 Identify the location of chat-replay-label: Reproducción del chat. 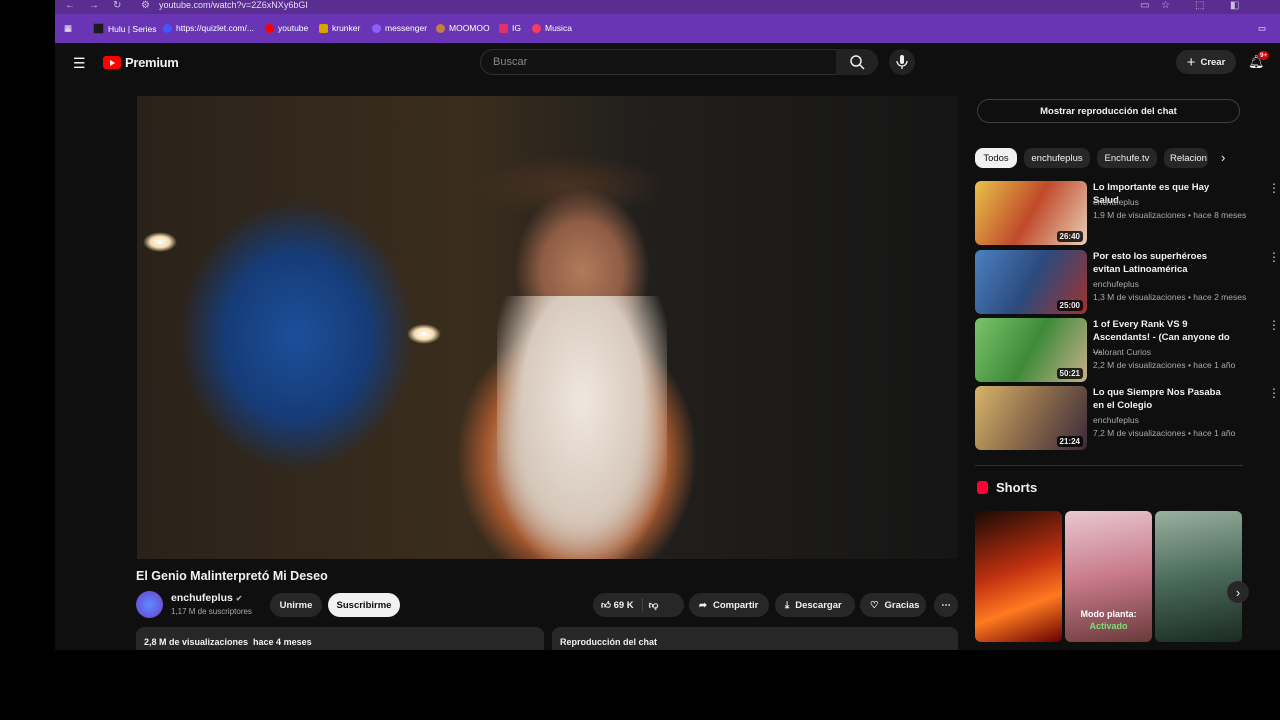
(609, 642).